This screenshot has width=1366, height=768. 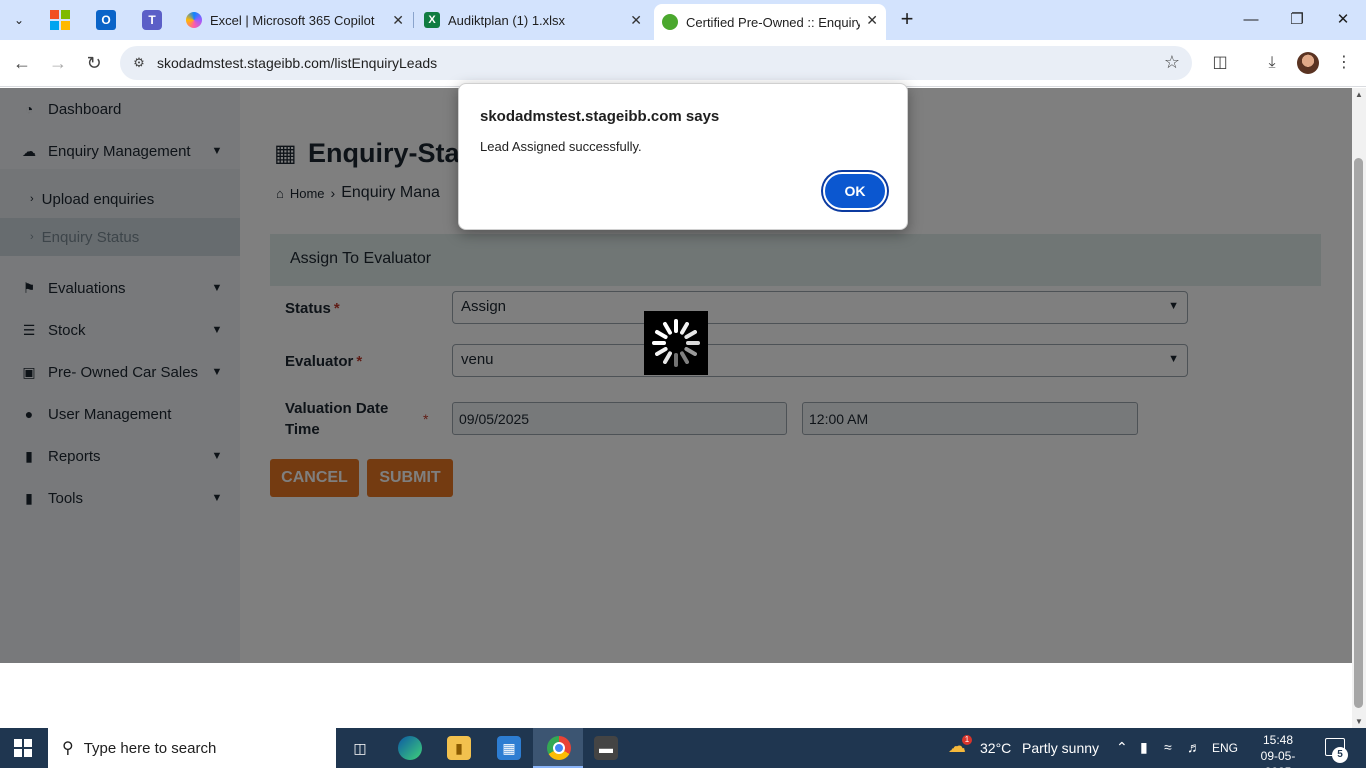 I want to click on microsoft-pinned-tab-icon, so click(x=60, y=20).